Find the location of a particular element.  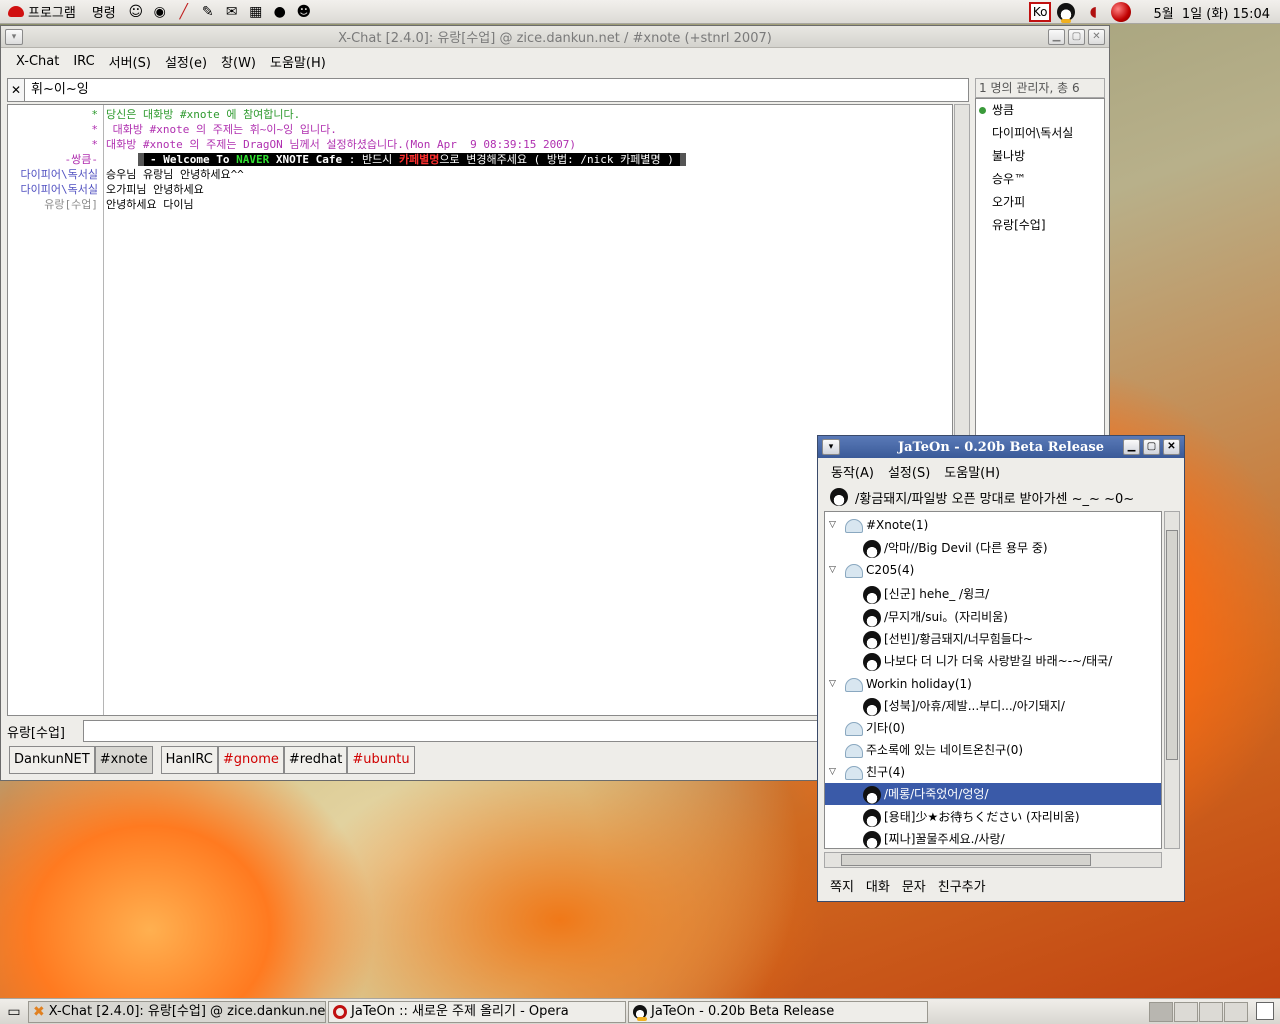

menu-irc: IRC is located at coordinates (83, 61).